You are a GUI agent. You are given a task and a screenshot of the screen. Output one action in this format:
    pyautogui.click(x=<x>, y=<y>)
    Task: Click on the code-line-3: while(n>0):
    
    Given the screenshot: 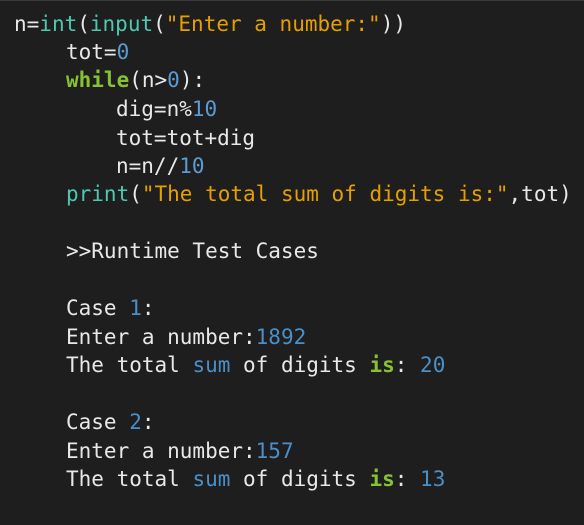 What is the action you would take?
    pyautogui.click(x=135, y=80)
    